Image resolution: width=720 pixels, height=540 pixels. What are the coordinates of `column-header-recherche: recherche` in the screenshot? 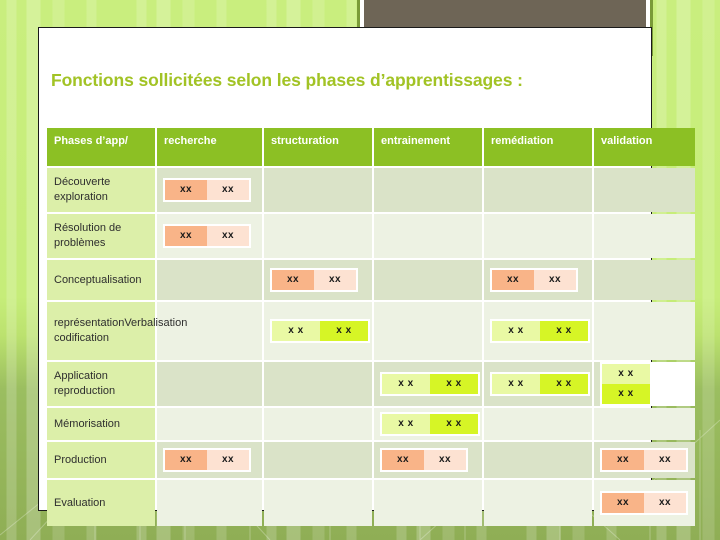 It's located at (209, 147).